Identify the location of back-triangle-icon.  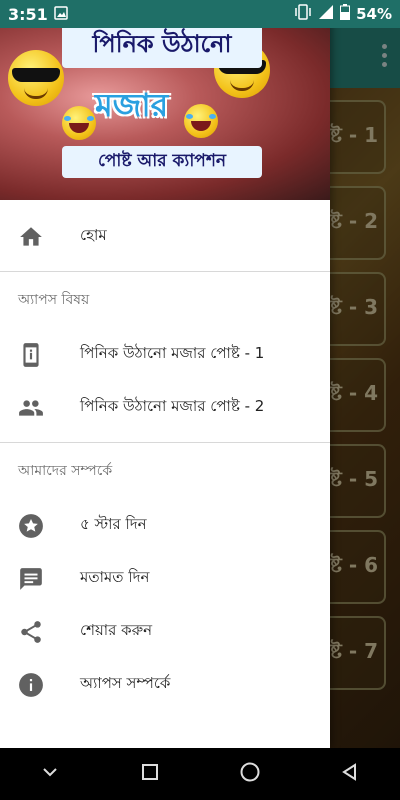
(350, 774).